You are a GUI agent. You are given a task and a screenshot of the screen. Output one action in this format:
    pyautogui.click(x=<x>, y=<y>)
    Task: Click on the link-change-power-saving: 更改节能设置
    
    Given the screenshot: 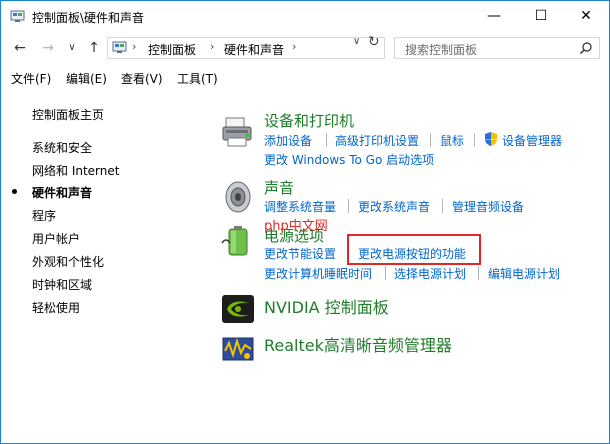 What is the action you would take?
    pyautogui.click(x=300, y=253)
    